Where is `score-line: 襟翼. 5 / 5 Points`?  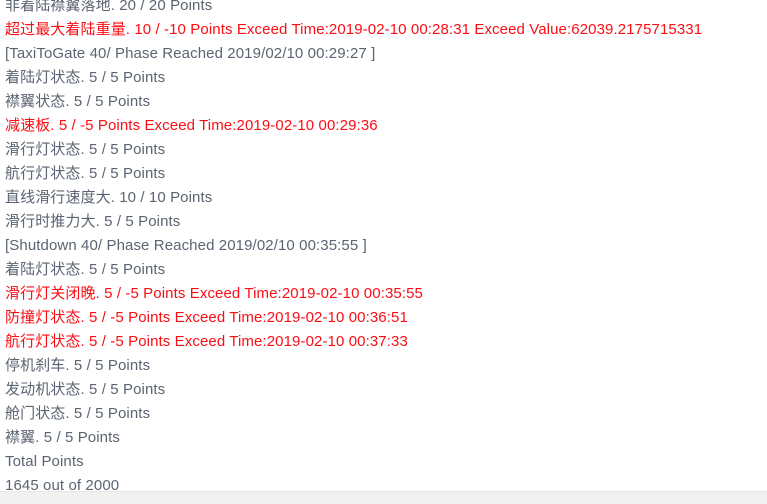
score-line: 襟翼. 5 / 5 Points is located at coordinates (62, 437).